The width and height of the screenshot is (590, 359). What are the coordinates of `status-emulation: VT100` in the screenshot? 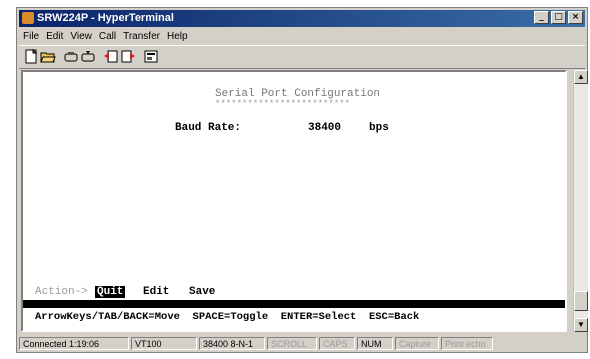 It's located at (164, 343).